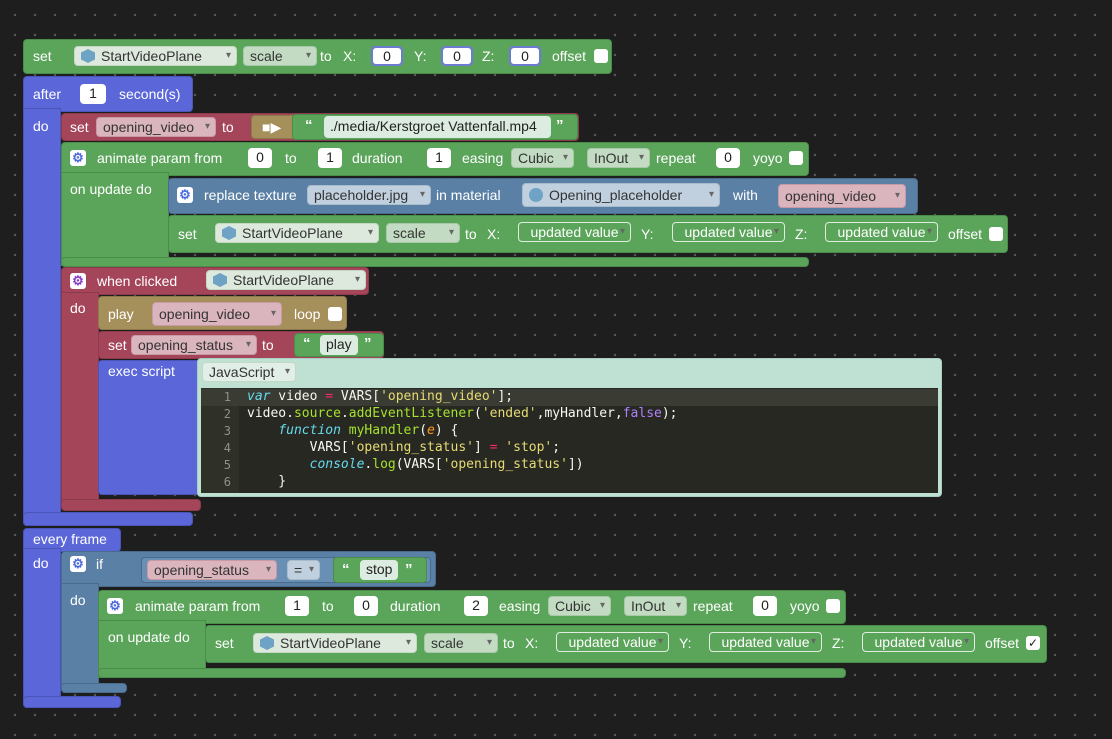 The image size is (1112, 739). Describe the element at coordinates (150, 94) in the screenshot. I see `seconds-label: second(s)` at that location.